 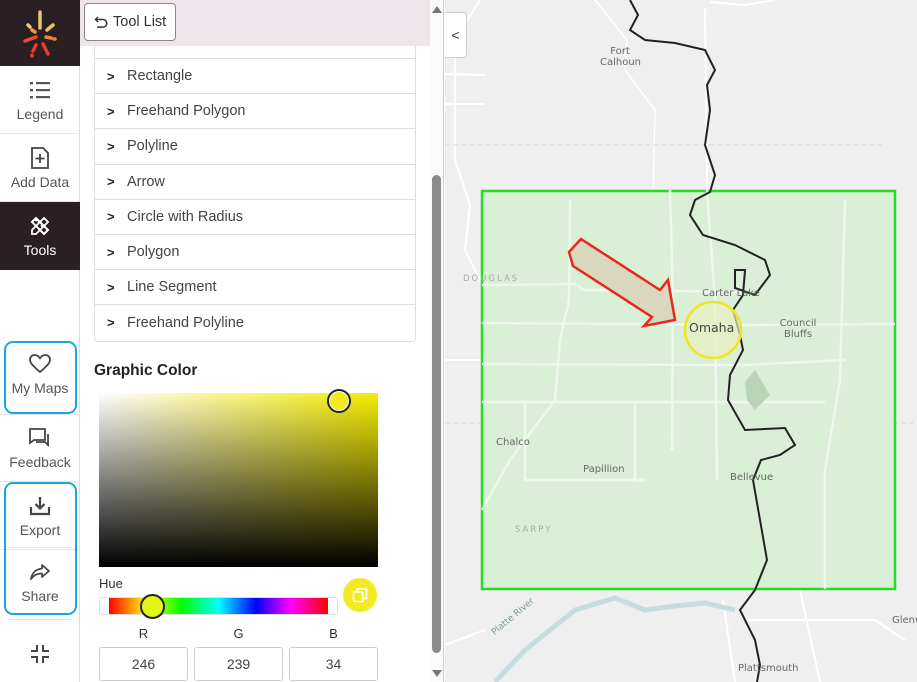 I want to click on label-carter-lake: Carter Lake, so click(x=731, y=293).